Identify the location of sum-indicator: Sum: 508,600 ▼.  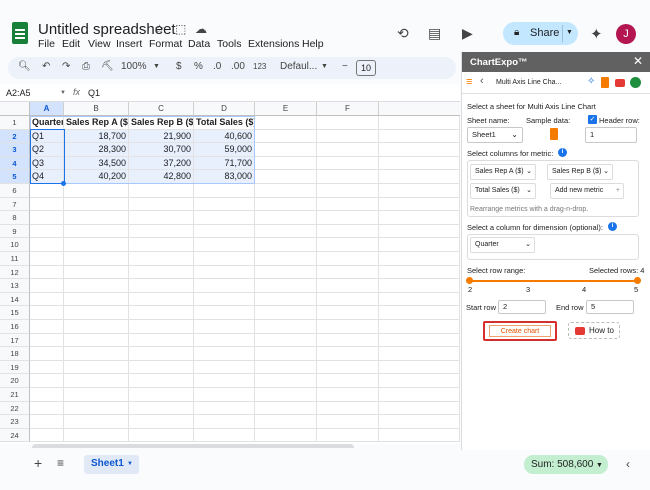
(566, 464).